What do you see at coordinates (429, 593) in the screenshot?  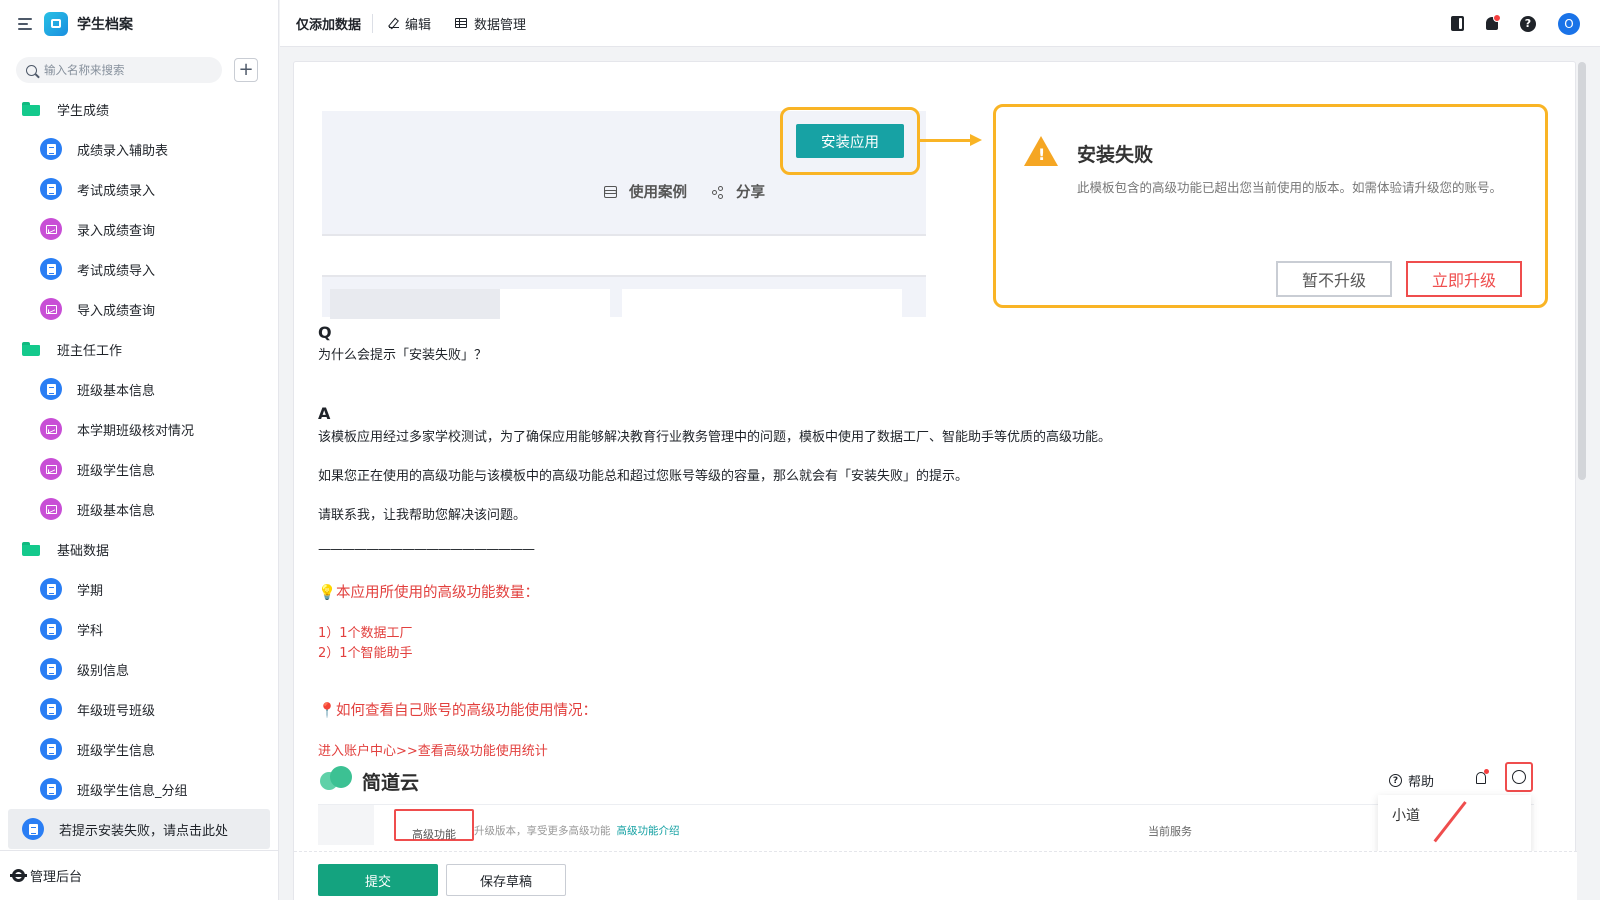 I see `features-heading: 💡本应用所使用的高级功能数量：` at bounding box center [429, 593].